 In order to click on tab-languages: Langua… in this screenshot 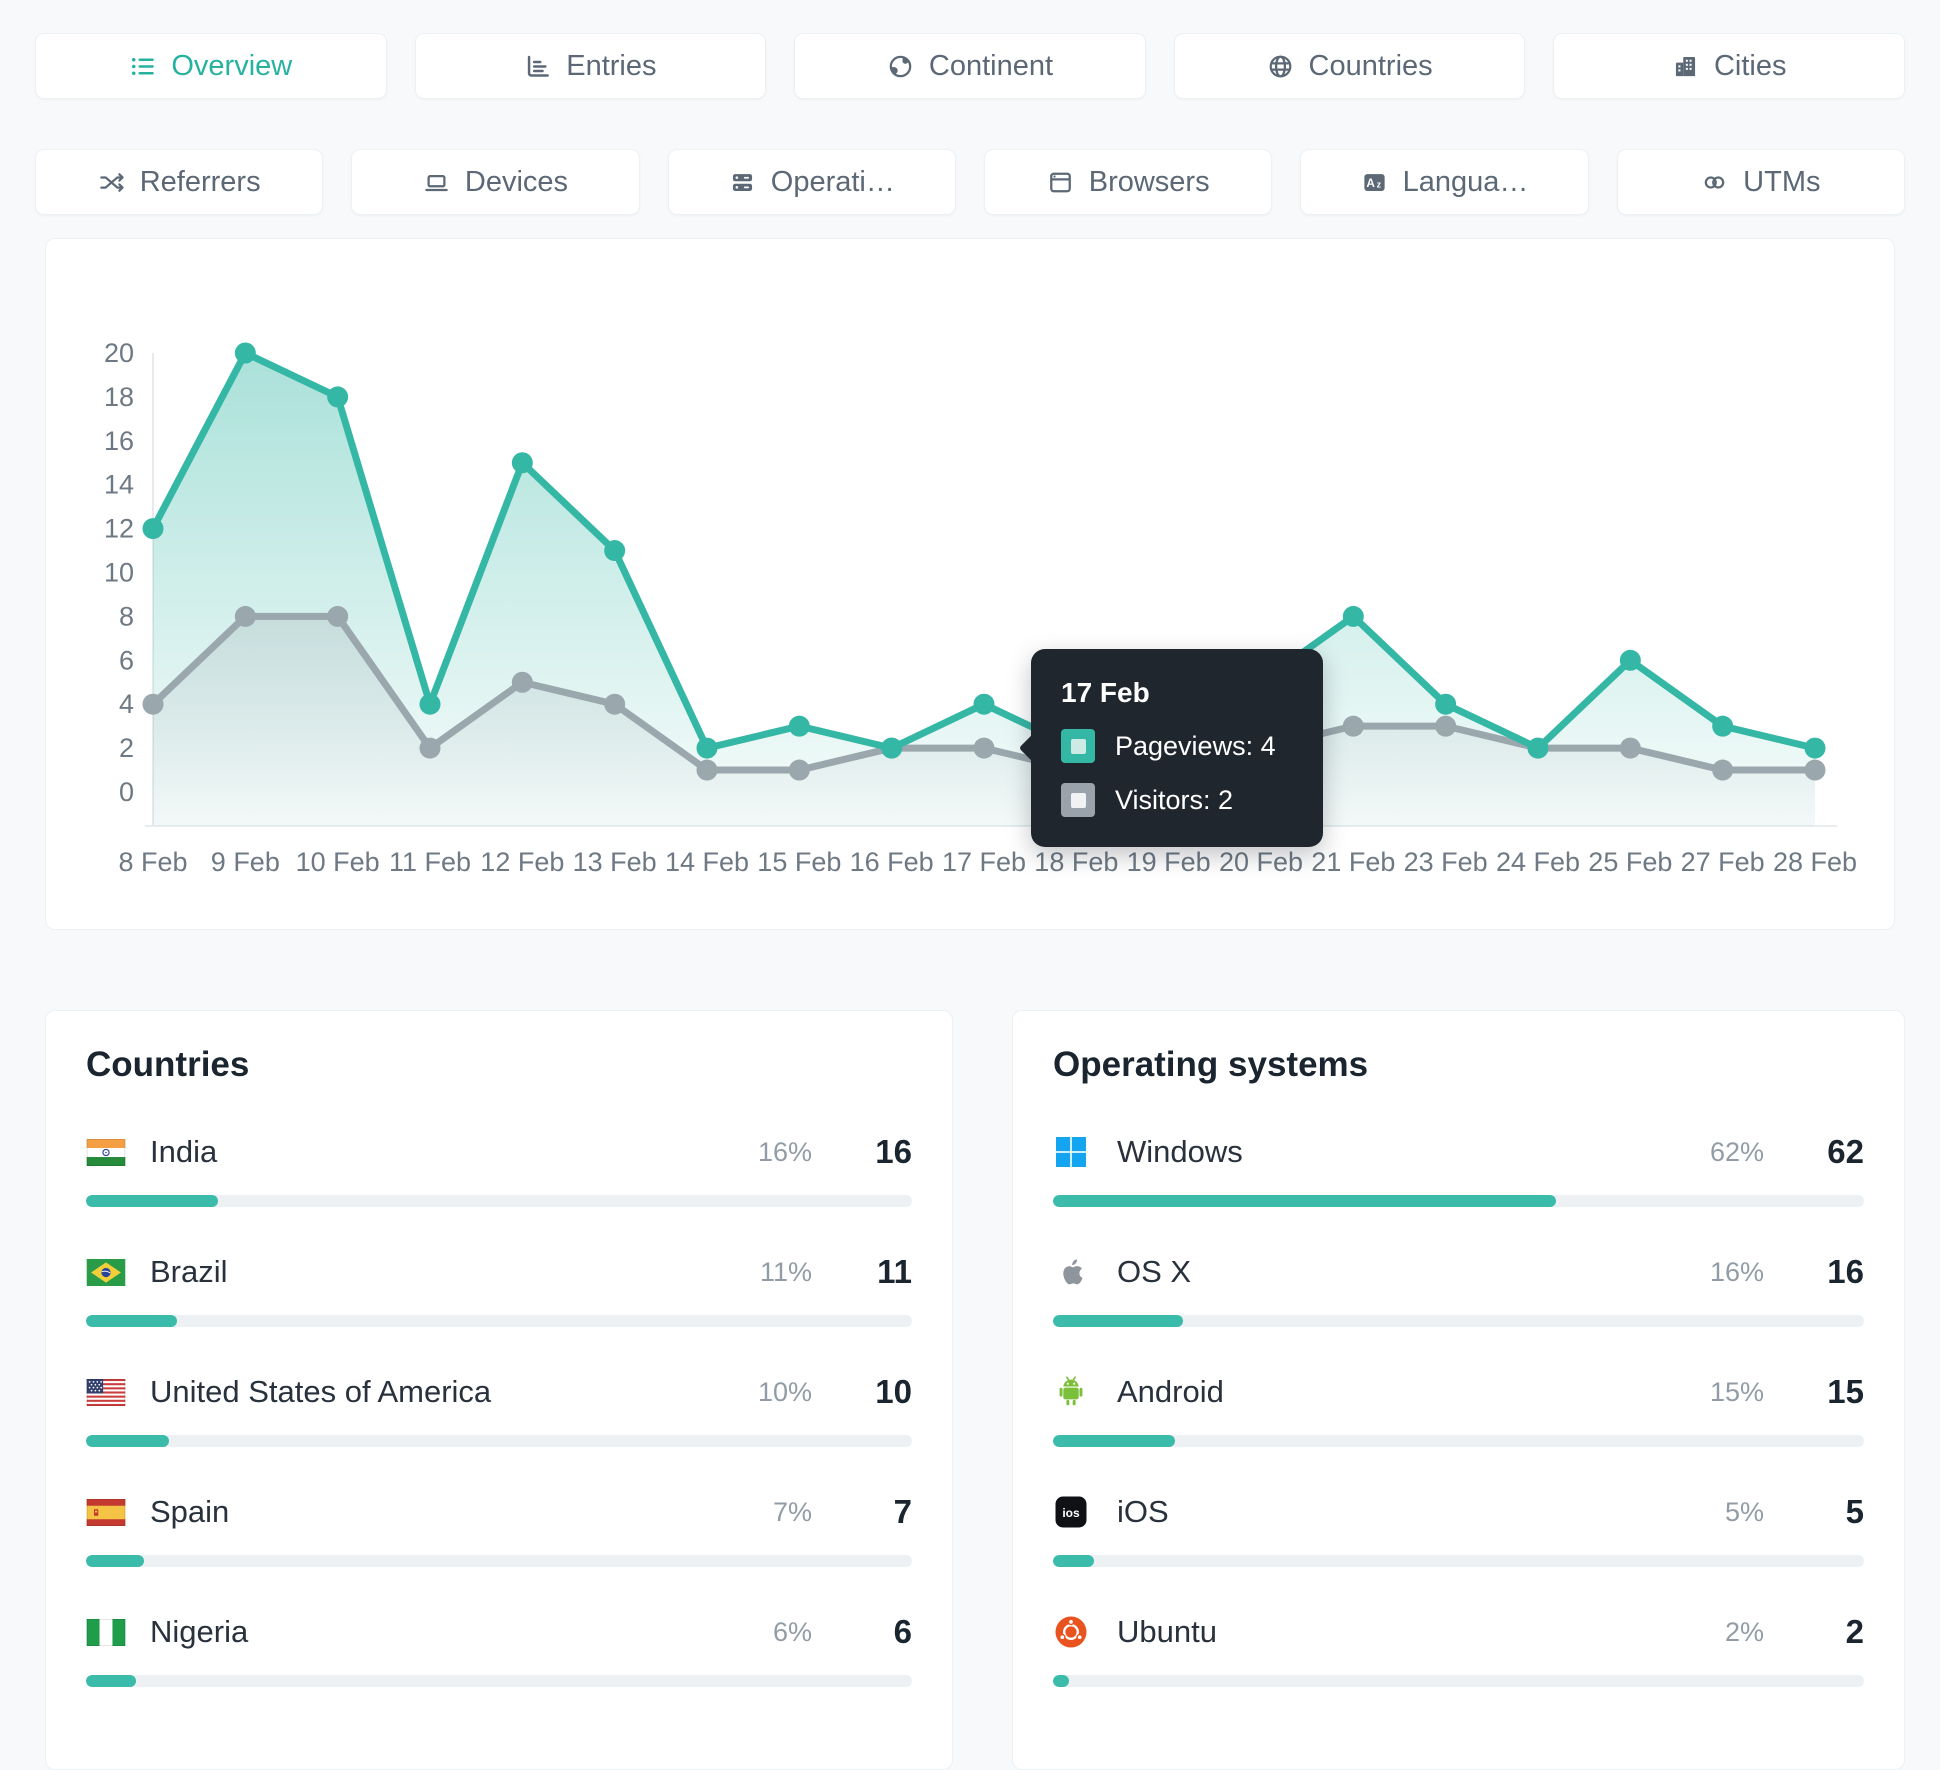, I will do `click(1444, 182)`.